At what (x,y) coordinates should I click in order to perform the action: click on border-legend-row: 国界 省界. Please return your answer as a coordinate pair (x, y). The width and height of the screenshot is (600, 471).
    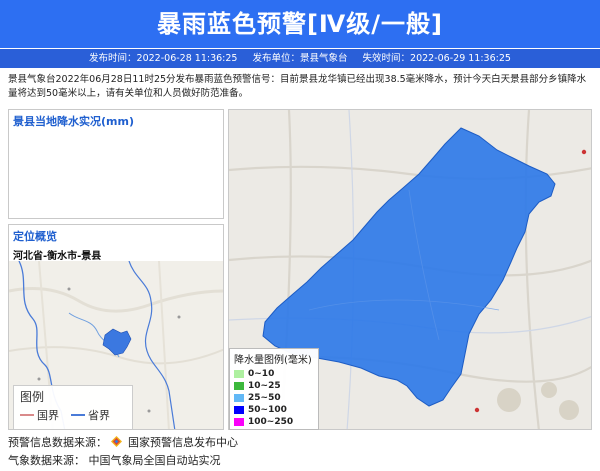
    Looking at the image, I should click on (73, 415).